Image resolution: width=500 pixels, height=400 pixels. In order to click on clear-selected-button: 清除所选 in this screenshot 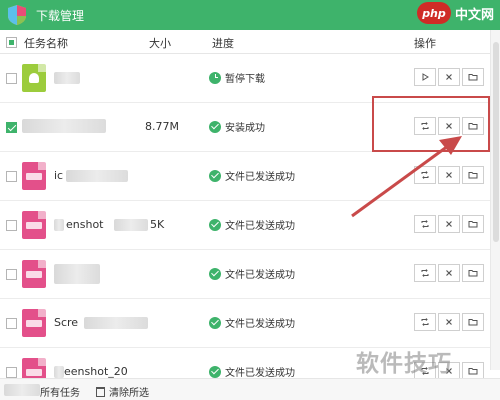, I will do `click(122, 391)`.